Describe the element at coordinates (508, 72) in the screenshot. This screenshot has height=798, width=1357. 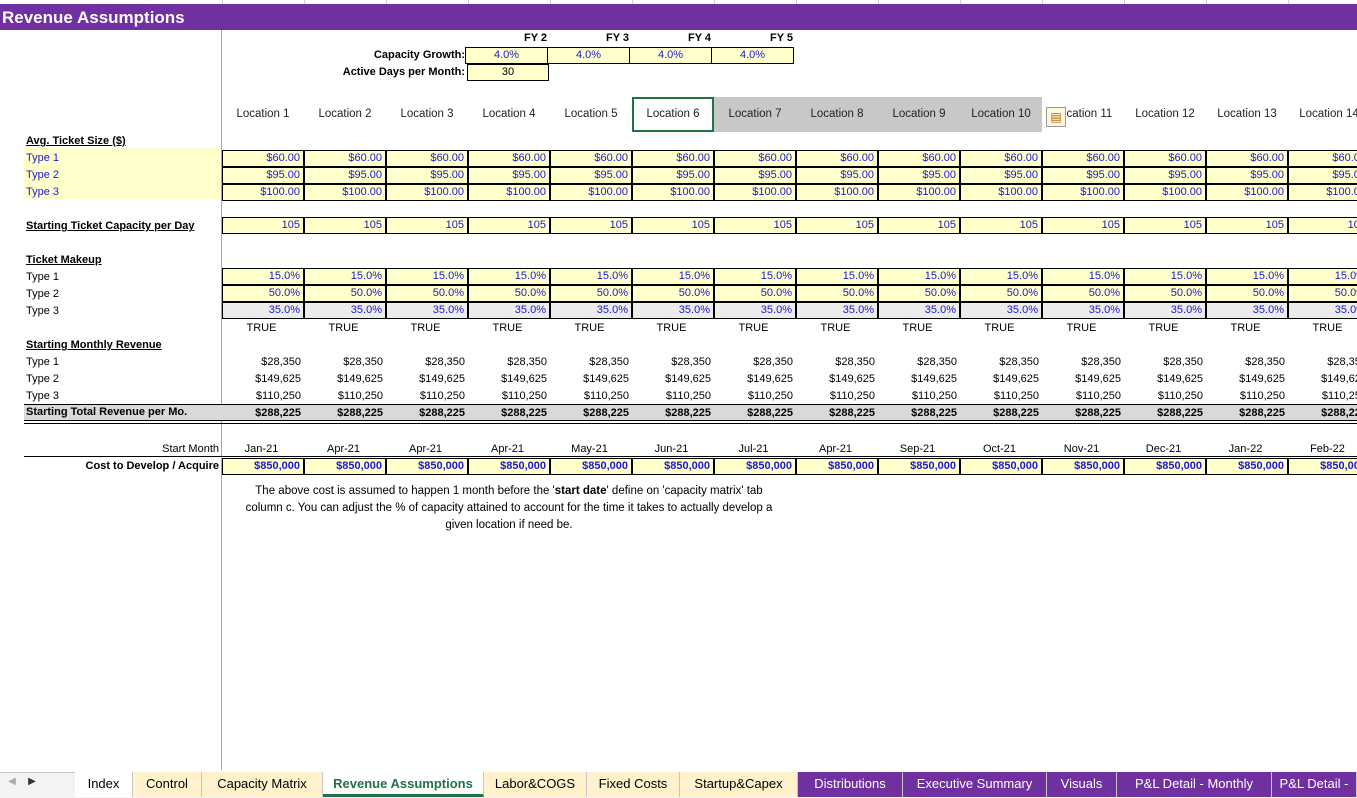
I see `active-days-cell: 30` at that location.